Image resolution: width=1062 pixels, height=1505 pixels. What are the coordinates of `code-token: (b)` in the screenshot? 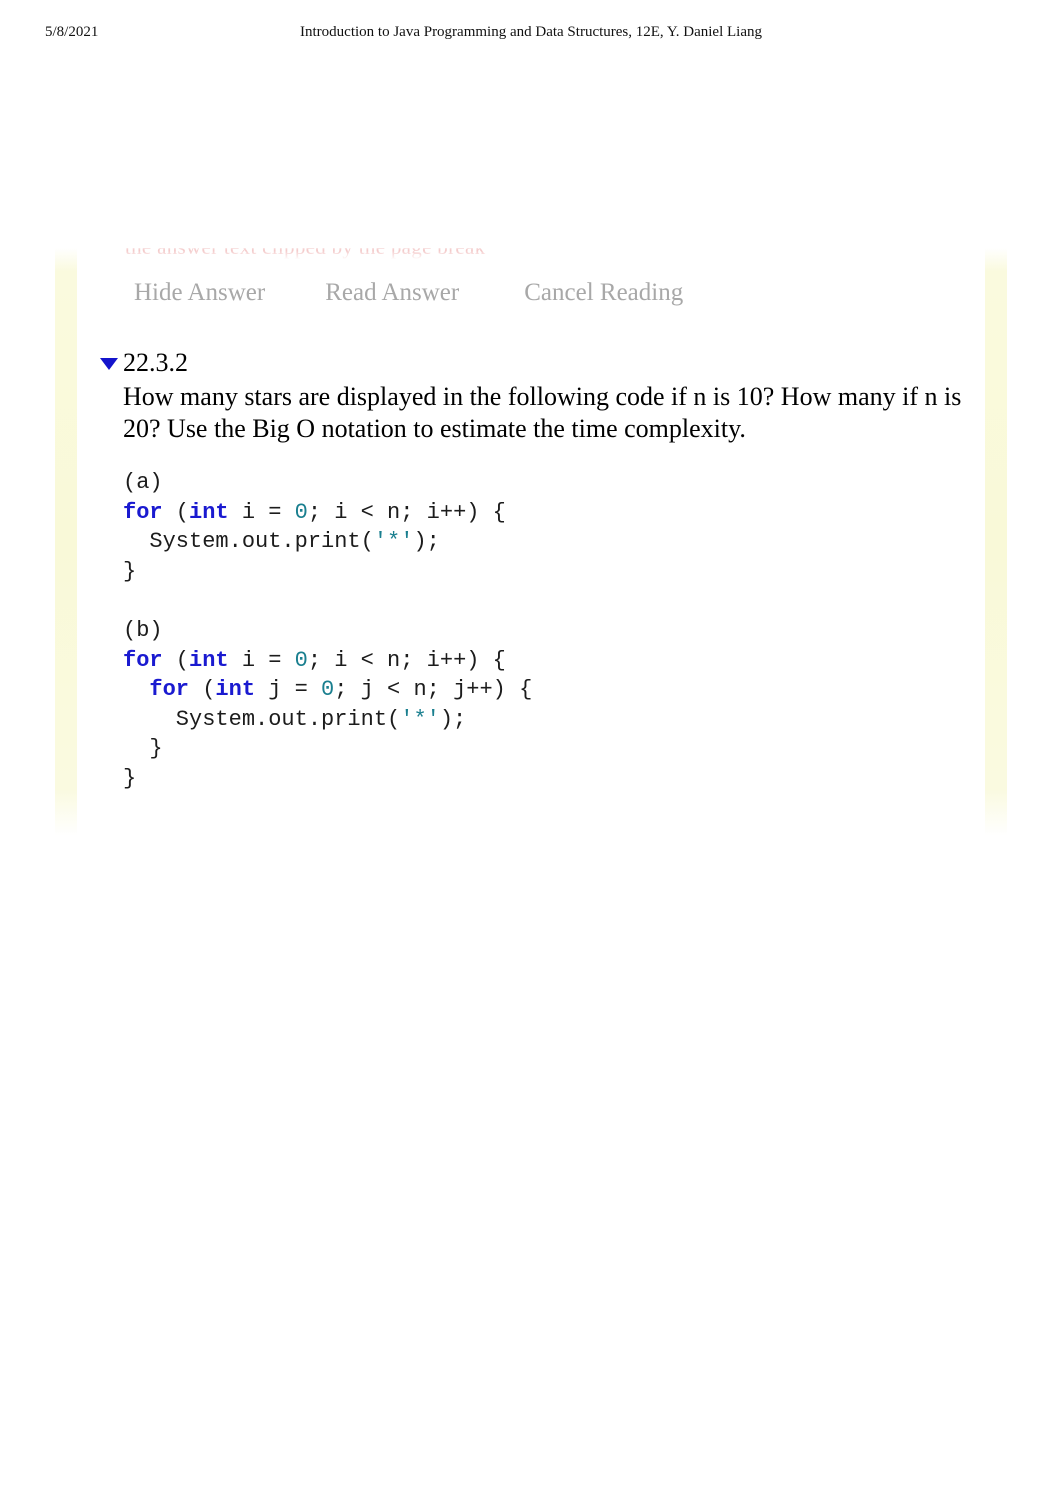 It's located at (143, 630).